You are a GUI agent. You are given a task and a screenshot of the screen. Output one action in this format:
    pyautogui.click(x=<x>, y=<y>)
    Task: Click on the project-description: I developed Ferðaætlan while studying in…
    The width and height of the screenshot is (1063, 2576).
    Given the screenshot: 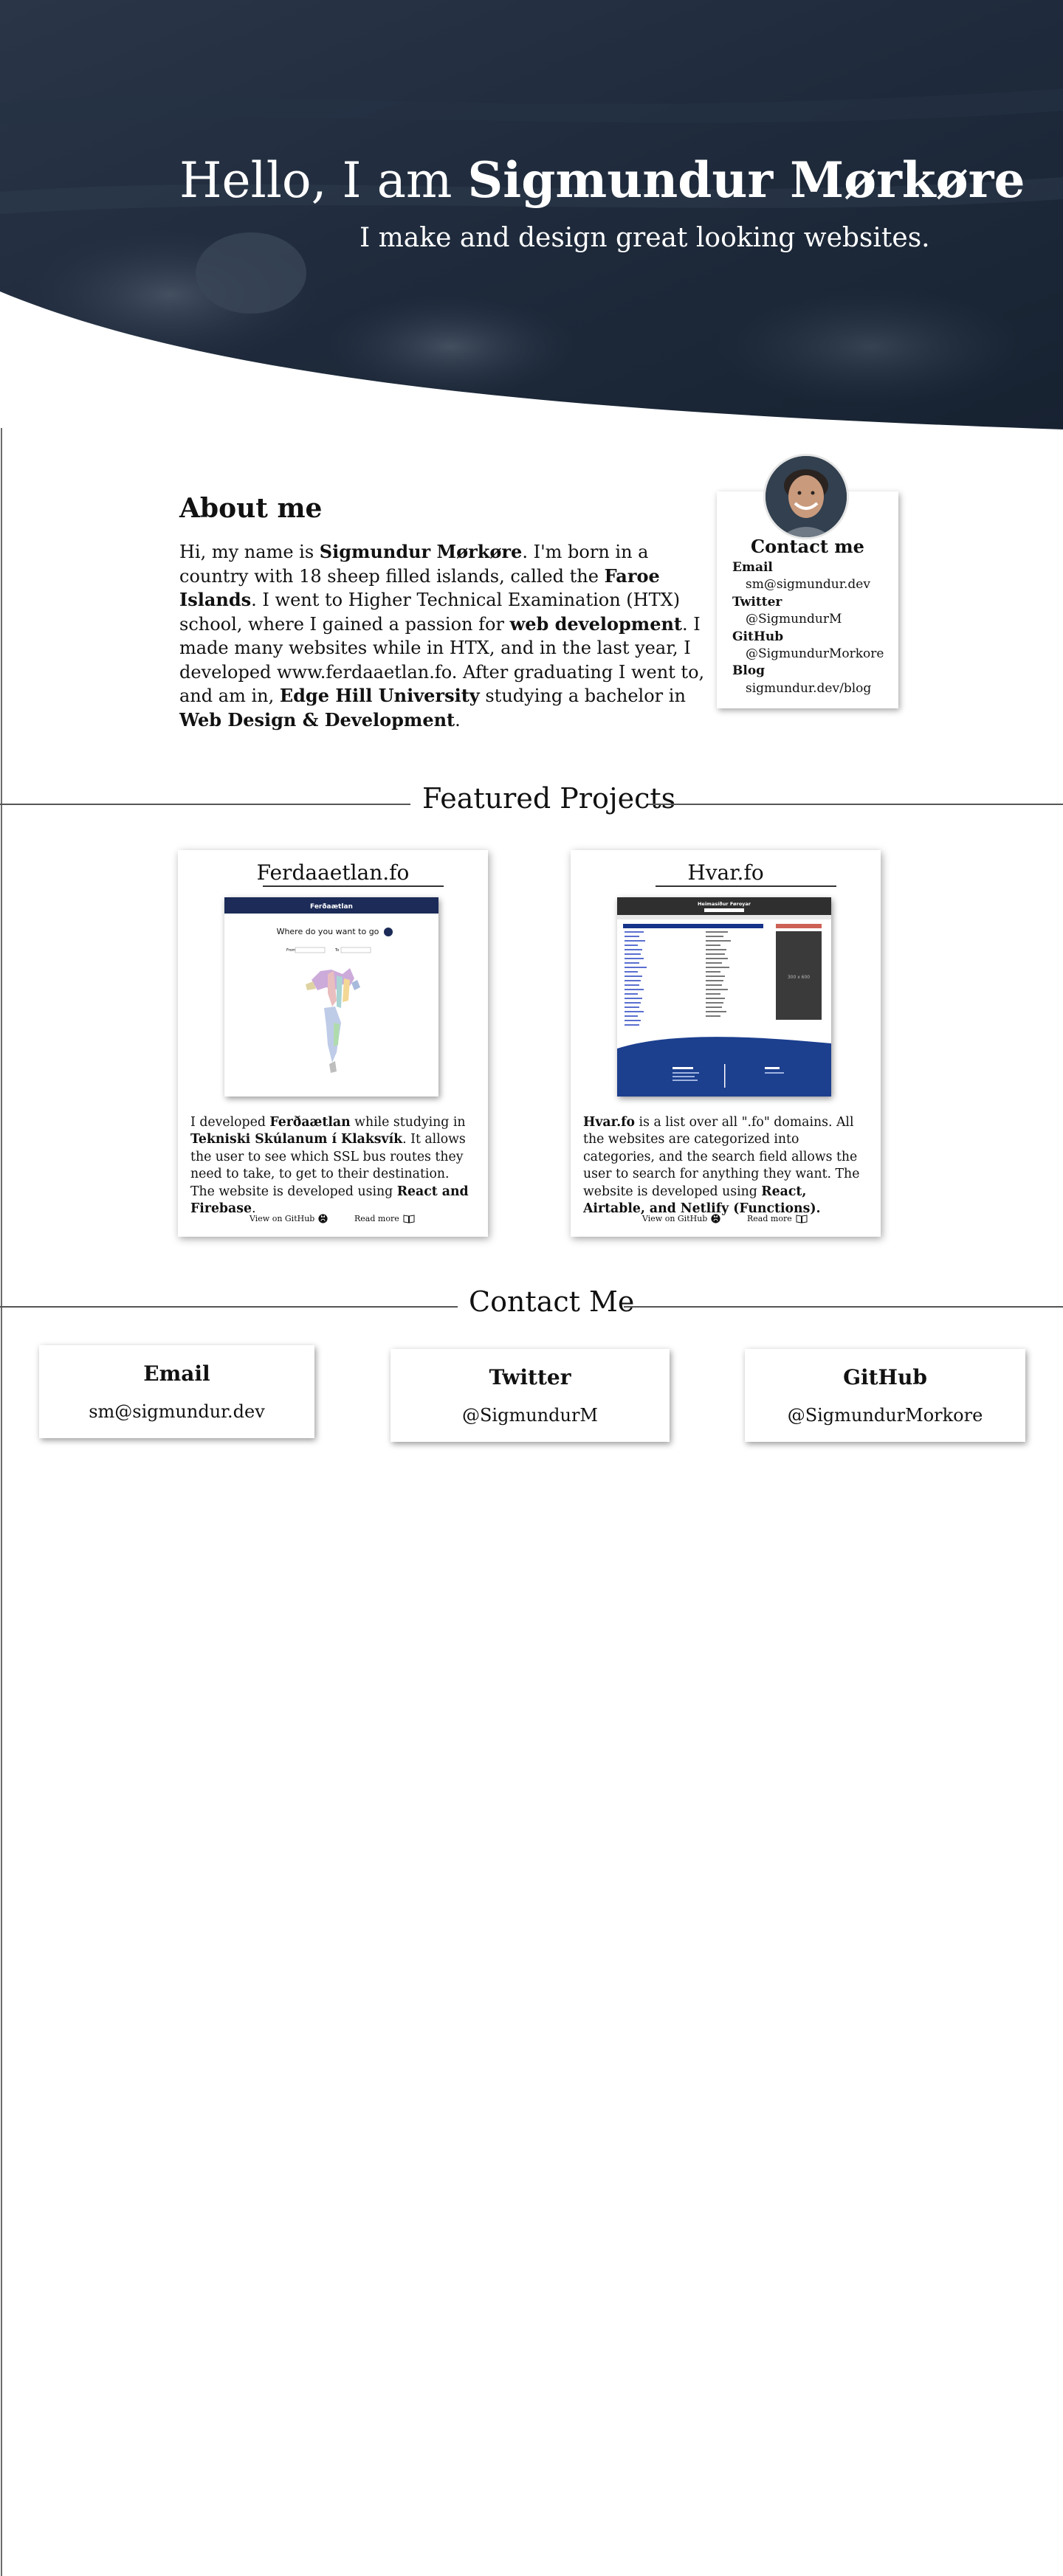 What is the action you would take?
    pyautogui.click(x=332, y=1166)
    